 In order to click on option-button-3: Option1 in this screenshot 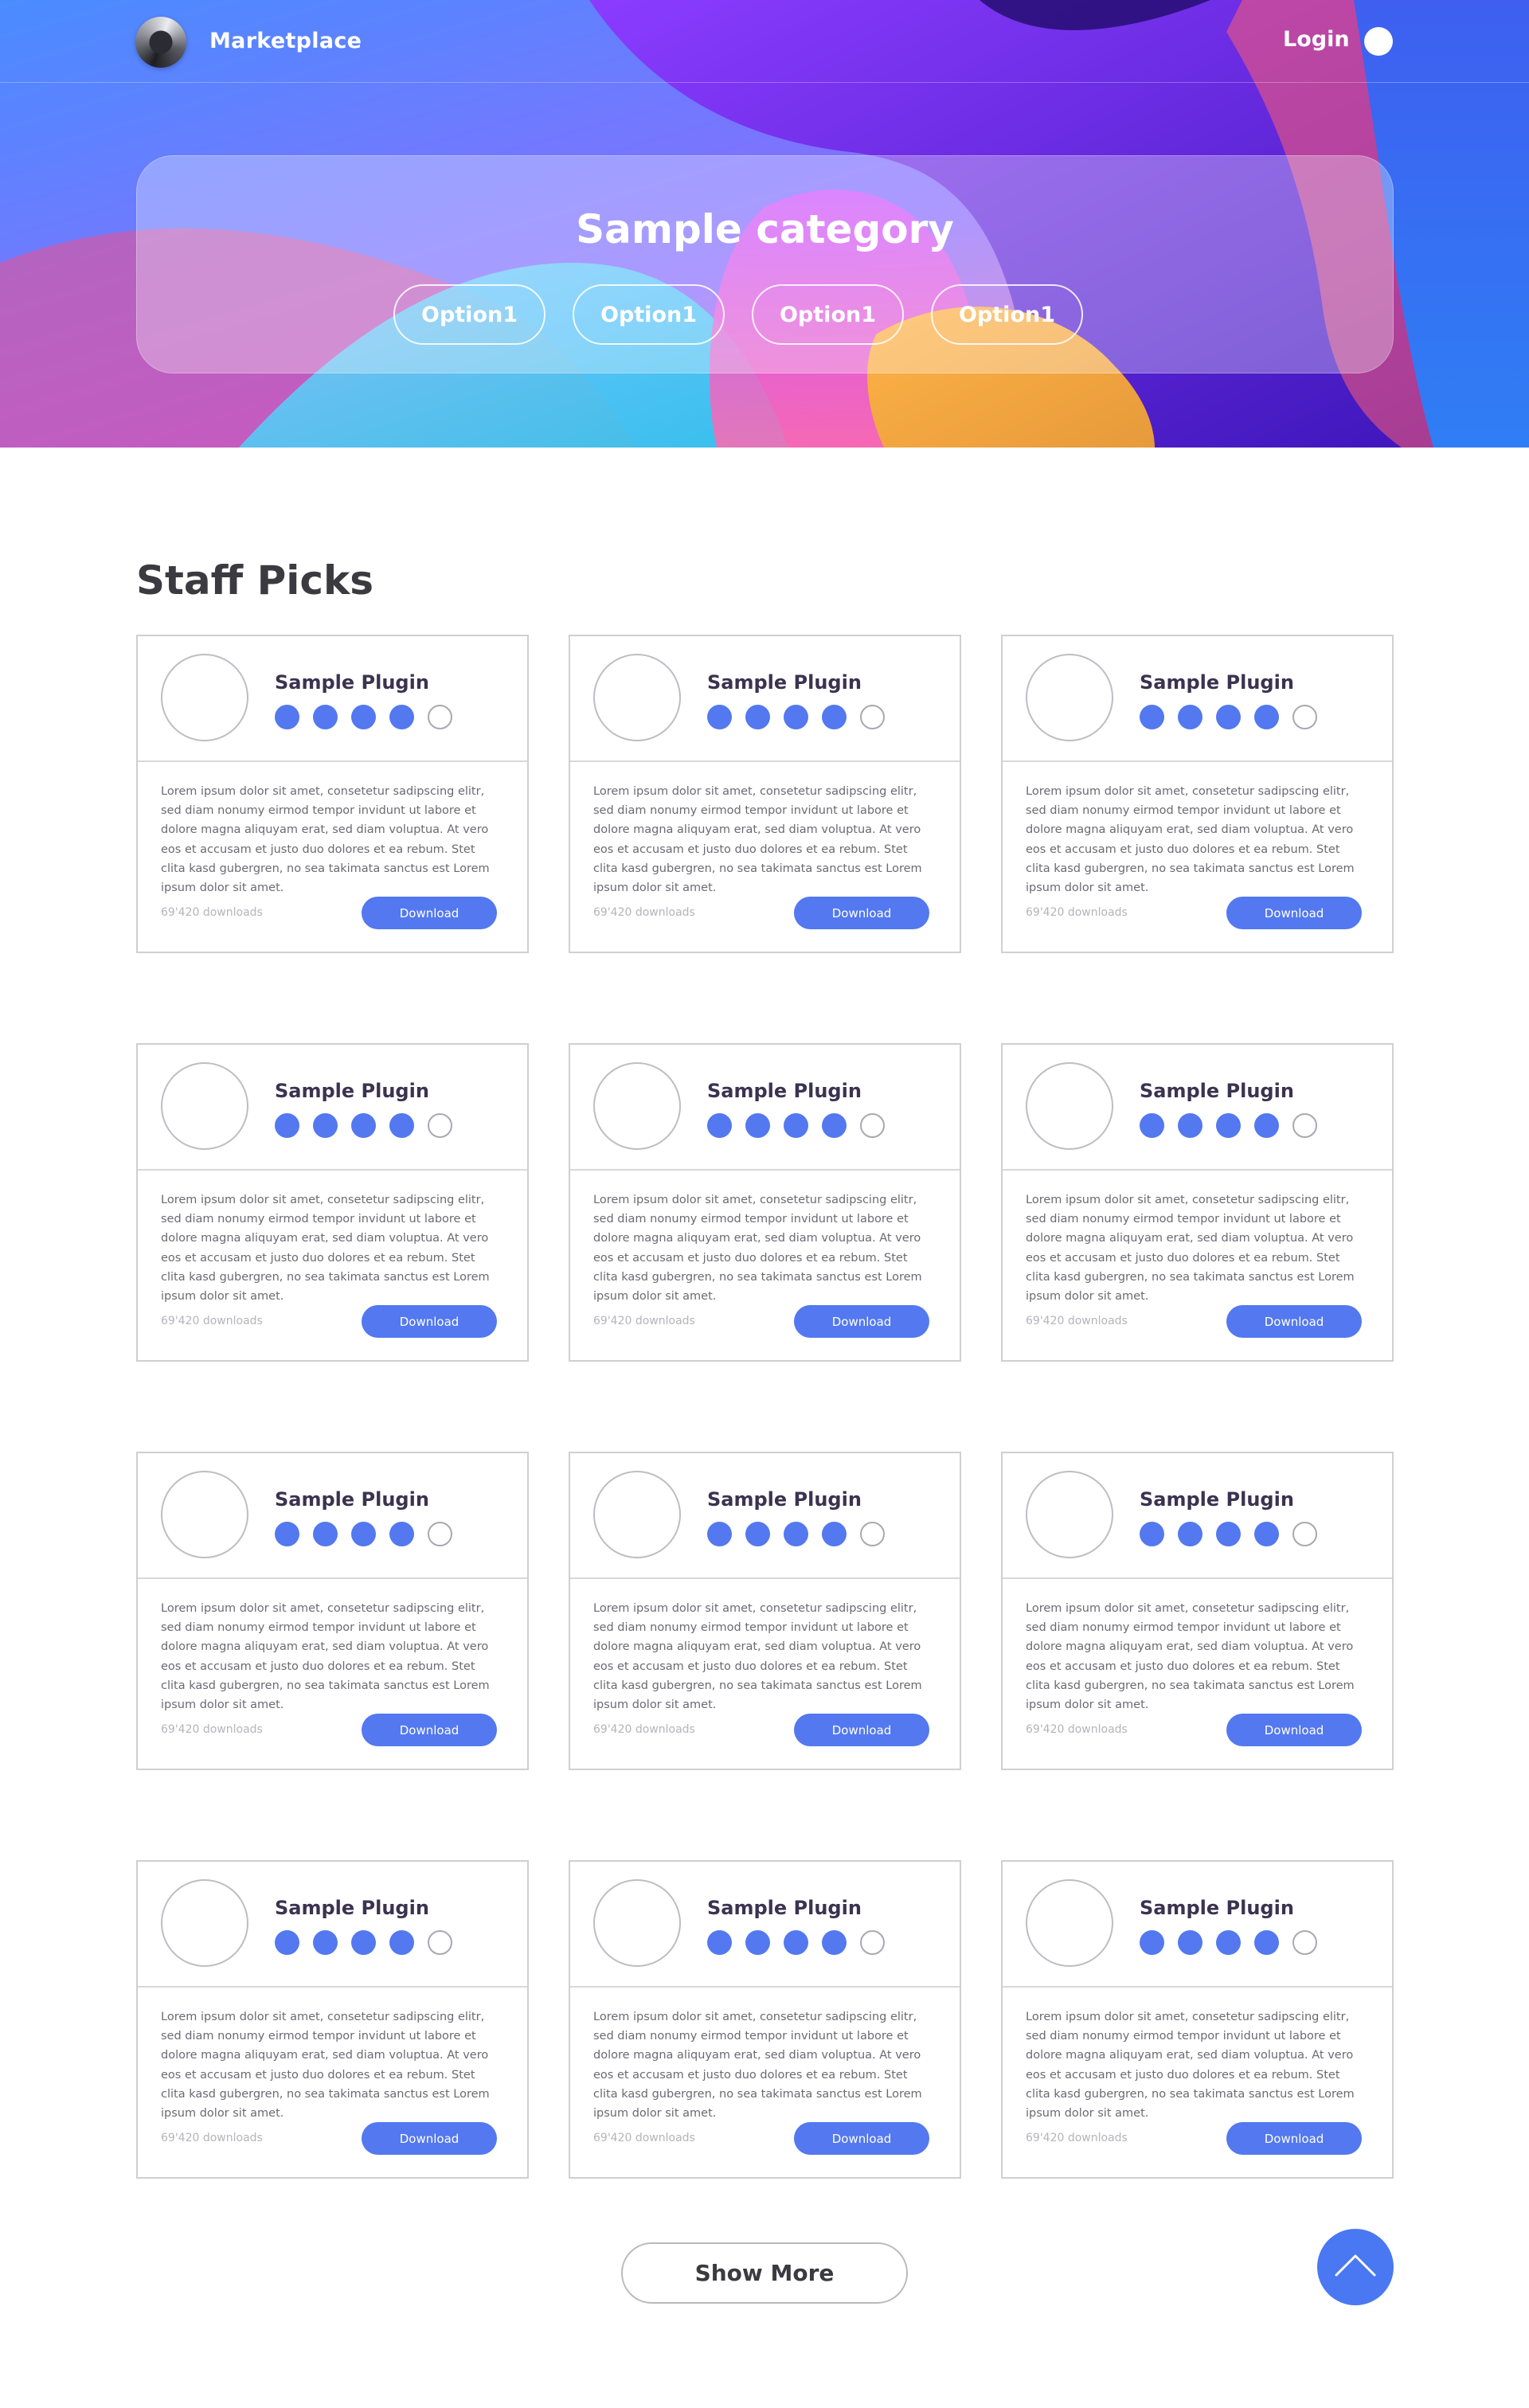, I will do `click(828, 314)`.